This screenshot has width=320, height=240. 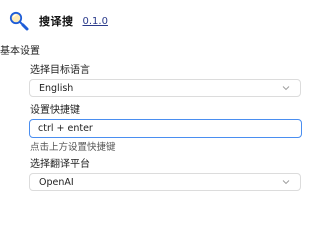 I want to click on platform-select: OpenAI, so click(x=165, y=182).